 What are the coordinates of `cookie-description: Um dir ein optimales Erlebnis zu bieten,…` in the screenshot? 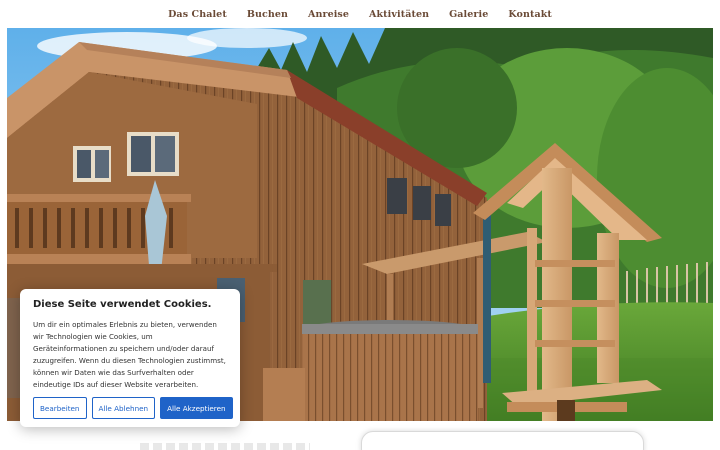 It's located at (129, 354).